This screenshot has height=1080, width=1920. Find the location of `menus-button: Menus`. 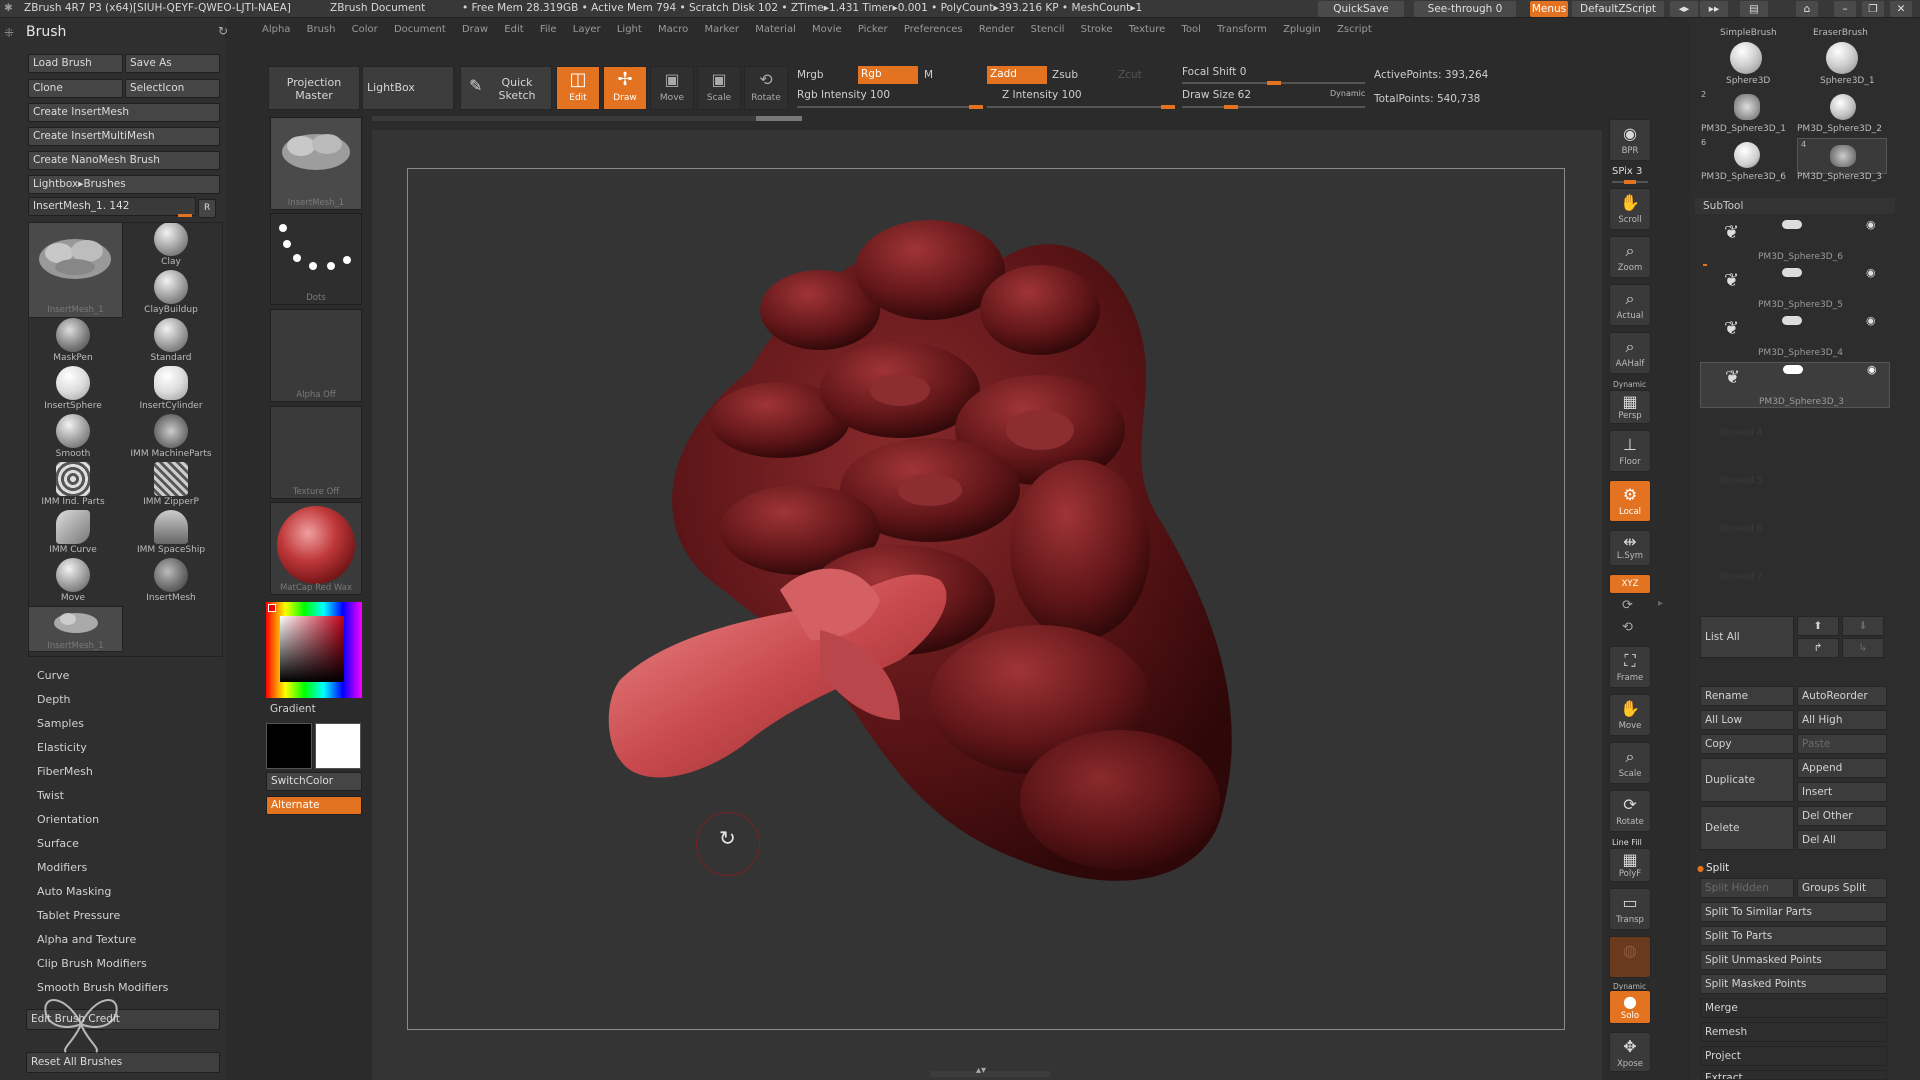

menus-button: Menus is located at coordinates (1549, 9).